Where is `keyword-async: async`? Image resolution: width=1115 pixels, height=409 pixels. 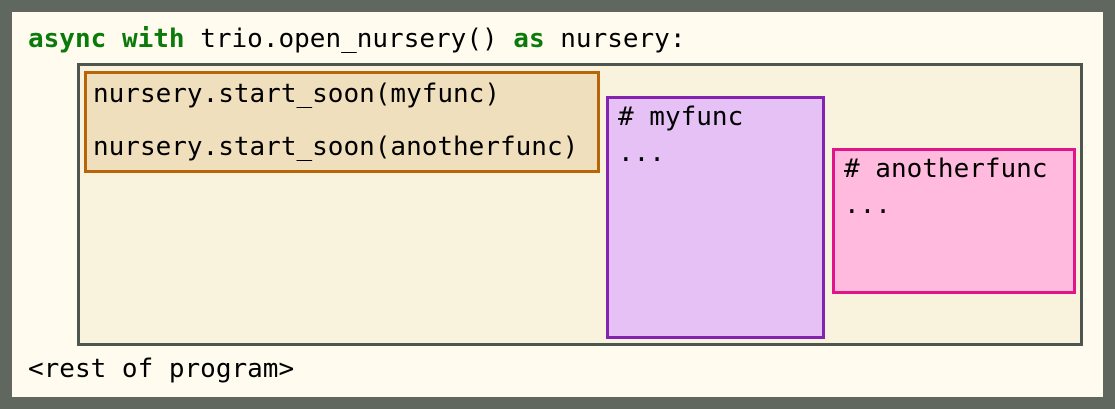
keyword-async: async is located at coordinates (67, 39).